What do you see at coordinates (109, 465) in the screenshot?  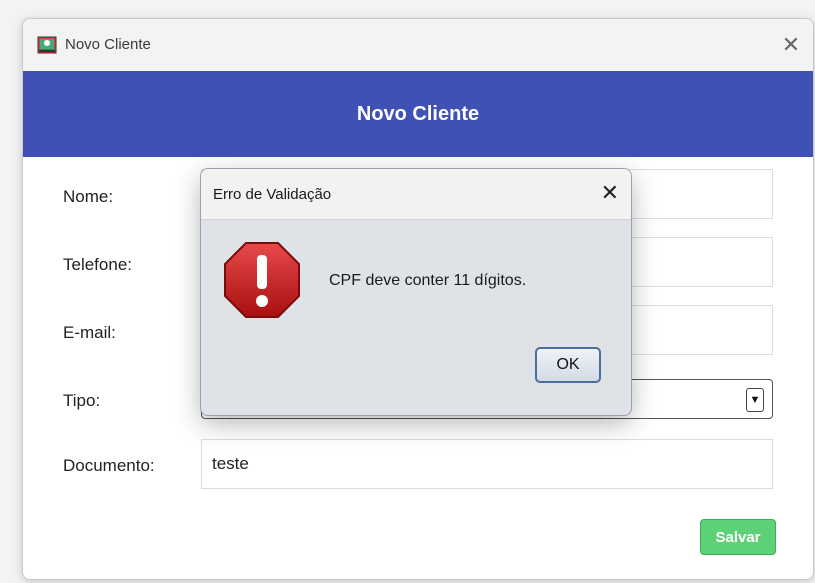 I see `document-label: Documento:` at bounding box center [109, 465].